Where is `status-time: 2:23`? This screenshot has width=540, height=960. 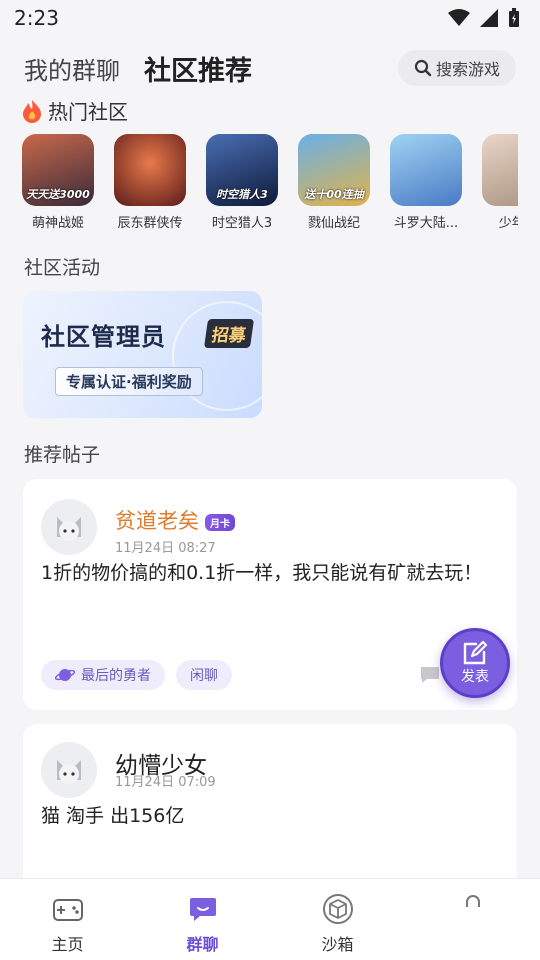
status-time: 2:23 is located at coordinates (36, 18).